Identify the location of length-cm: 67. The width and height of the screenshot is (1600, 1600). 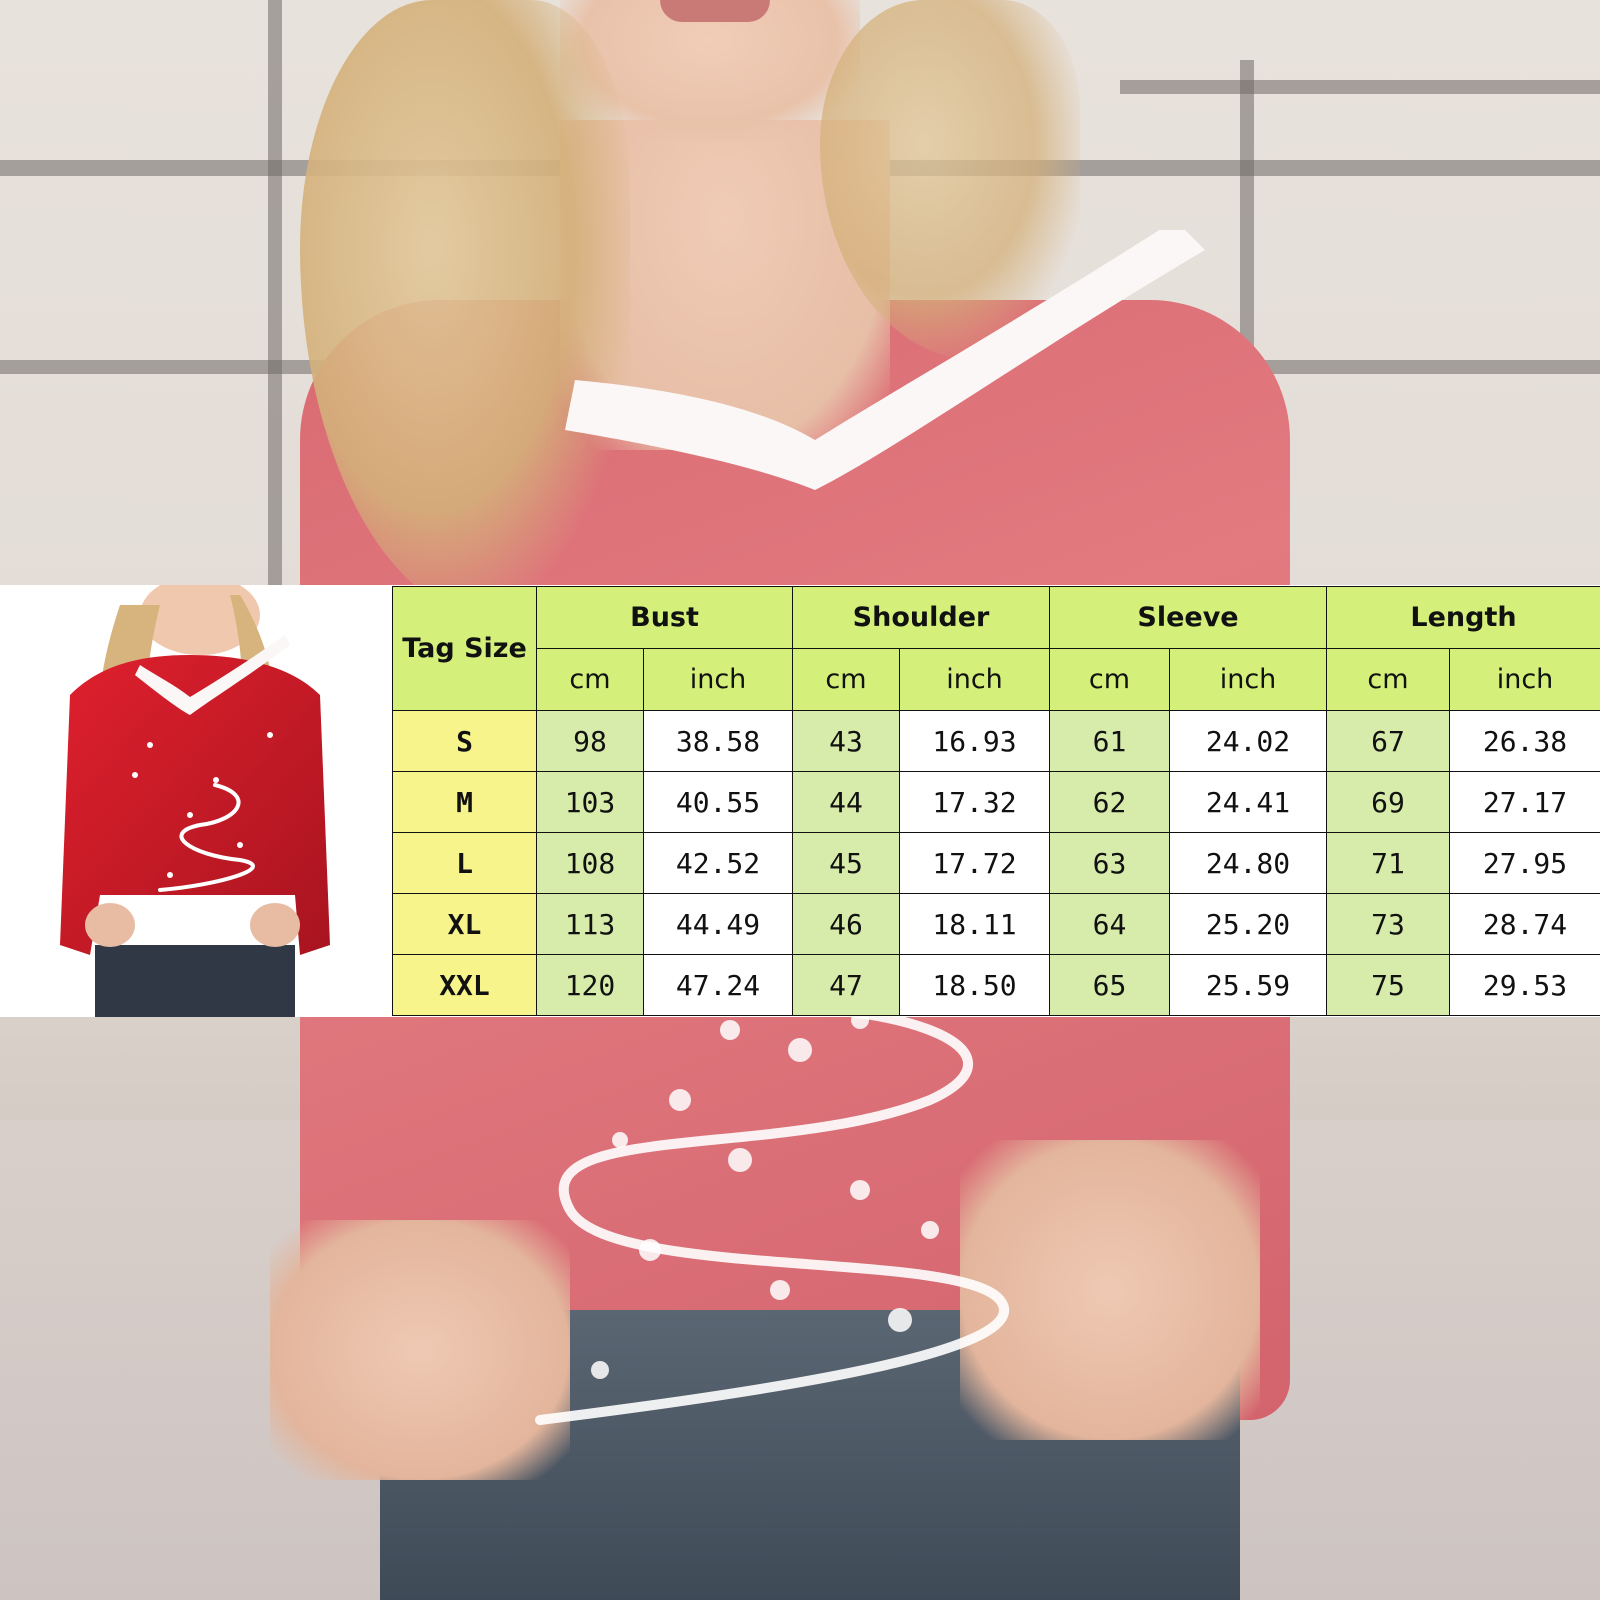
(1388, 741).